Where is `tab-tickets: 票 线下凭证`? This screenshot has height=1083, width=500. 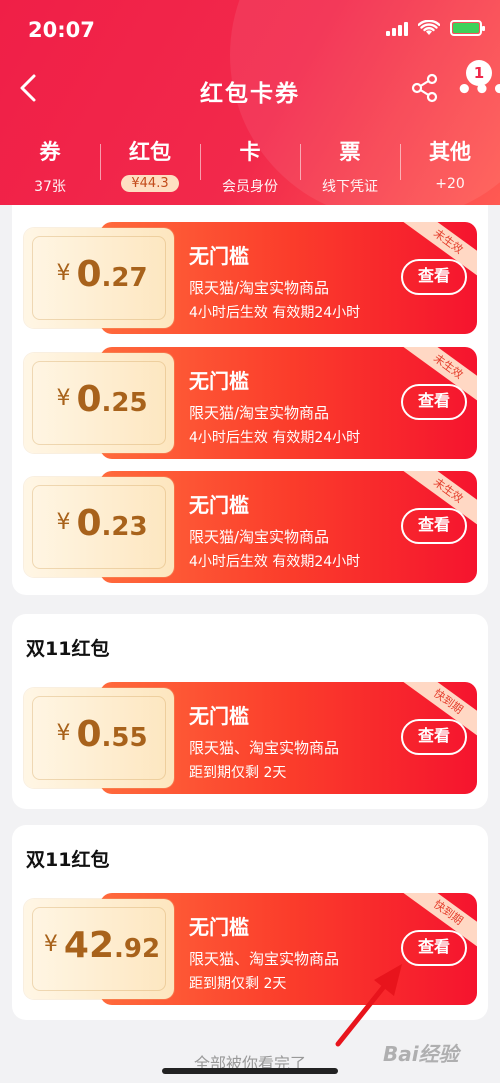 tab-tickets: 票 线下凭证 is located at coordinates (350, 165).